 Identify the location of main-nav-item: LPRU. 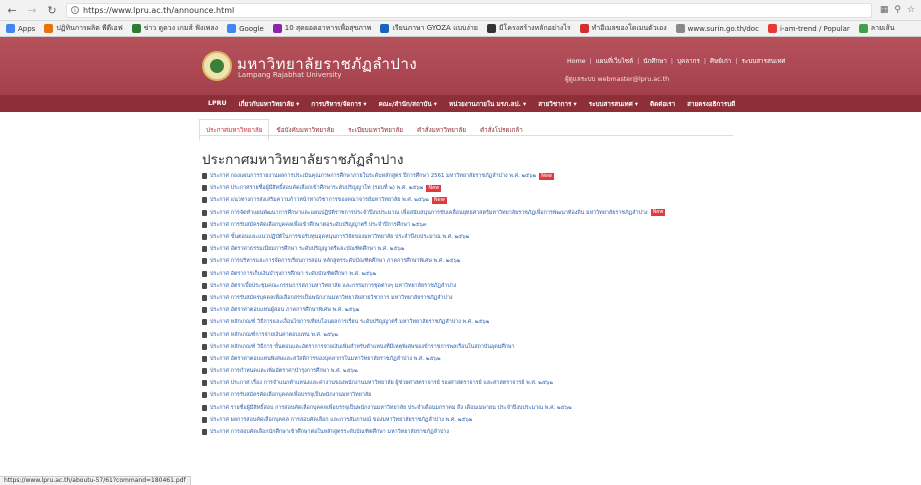
(217, 103).